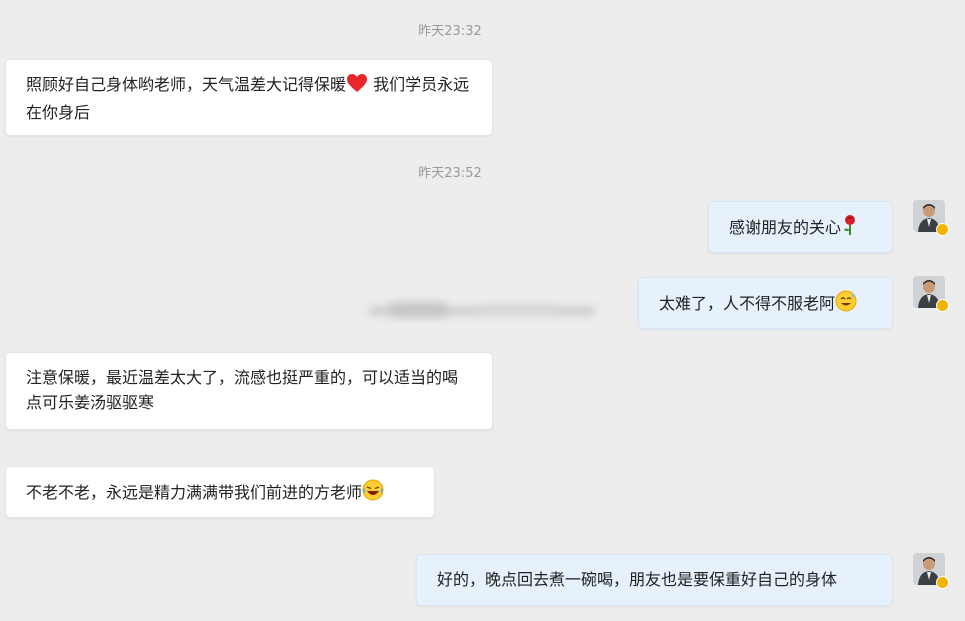  Describe the element at coordinates (482, 310) in the screenshot. I see `blurred-content` at that location.